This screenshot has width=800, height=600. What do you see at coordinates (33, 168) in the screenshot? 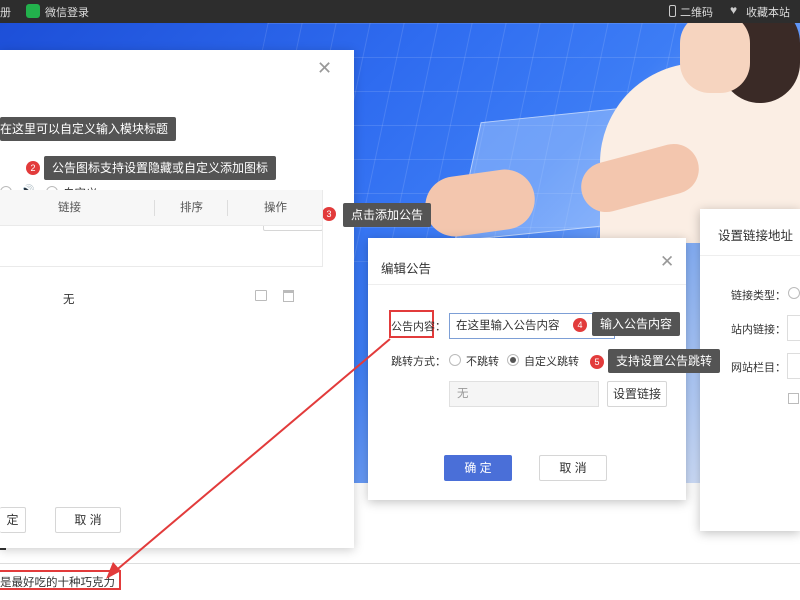
I see `step-badge-2: 2` at bounding box center [33, 168].